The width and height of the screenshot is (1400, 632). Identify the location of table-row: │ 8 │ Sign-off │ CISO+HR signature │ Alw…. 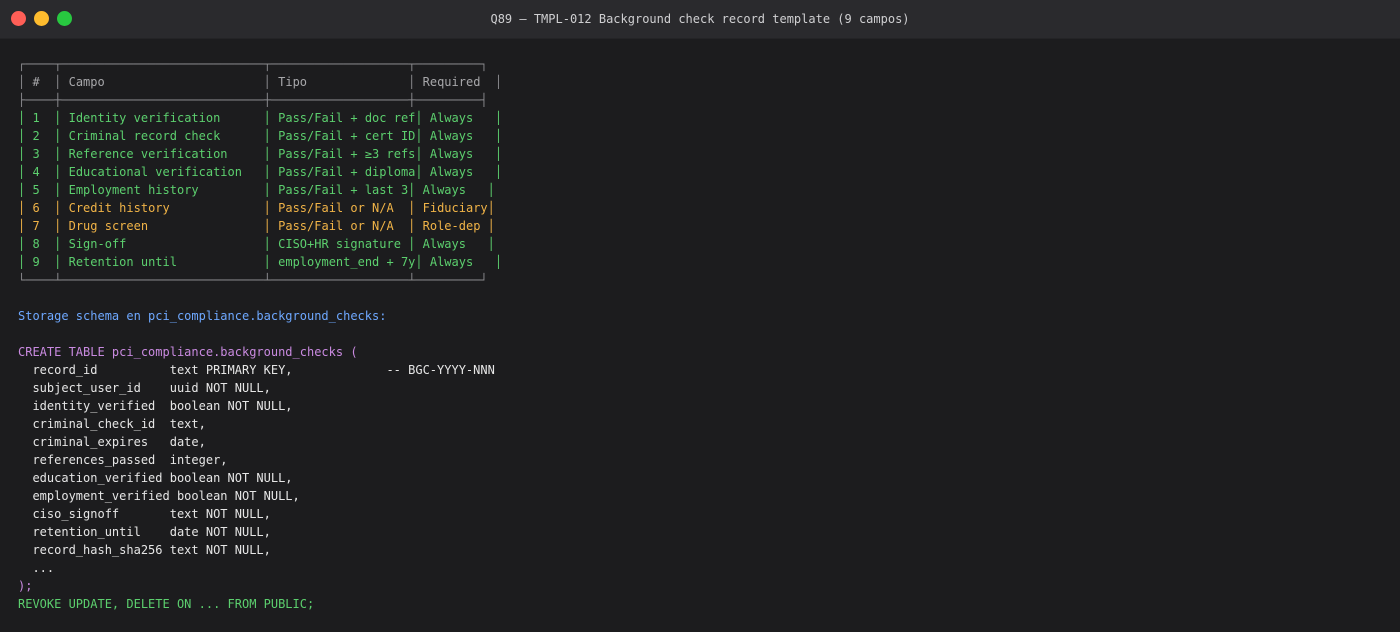
(260, 244).